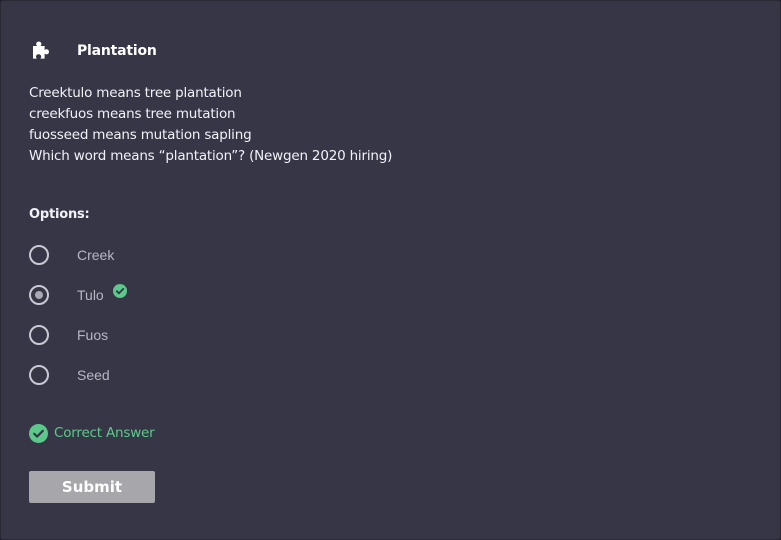 Image resolution: width=781 pixels, height=540 pixels. Describe the element at coordinates (93, 335) in the screenshot. I see `option-label: Fuos` at that location.